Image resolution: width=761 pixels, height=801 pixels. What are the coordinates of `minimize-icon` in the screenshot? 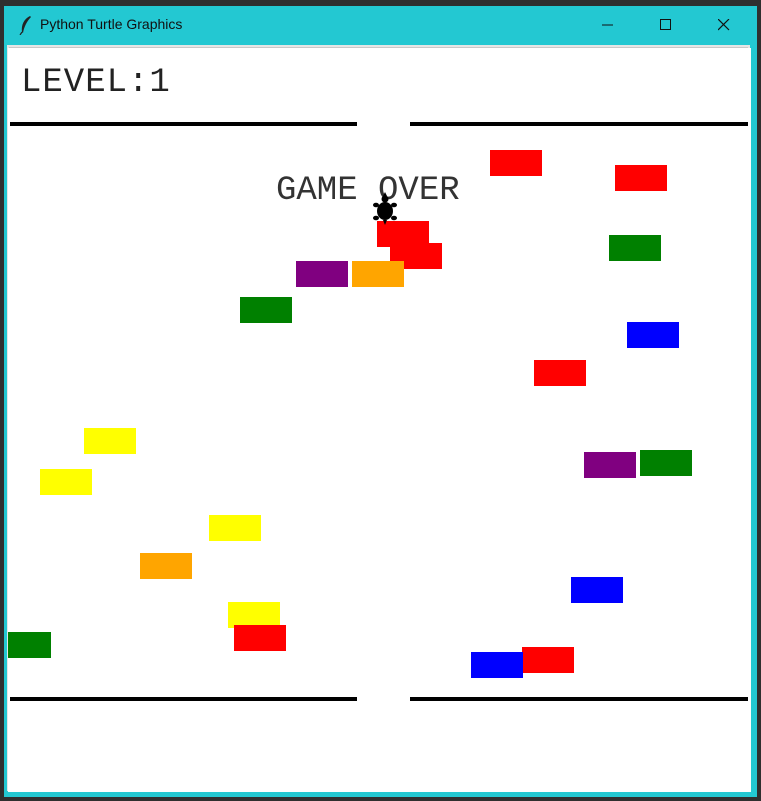 It's located at (607, 25).